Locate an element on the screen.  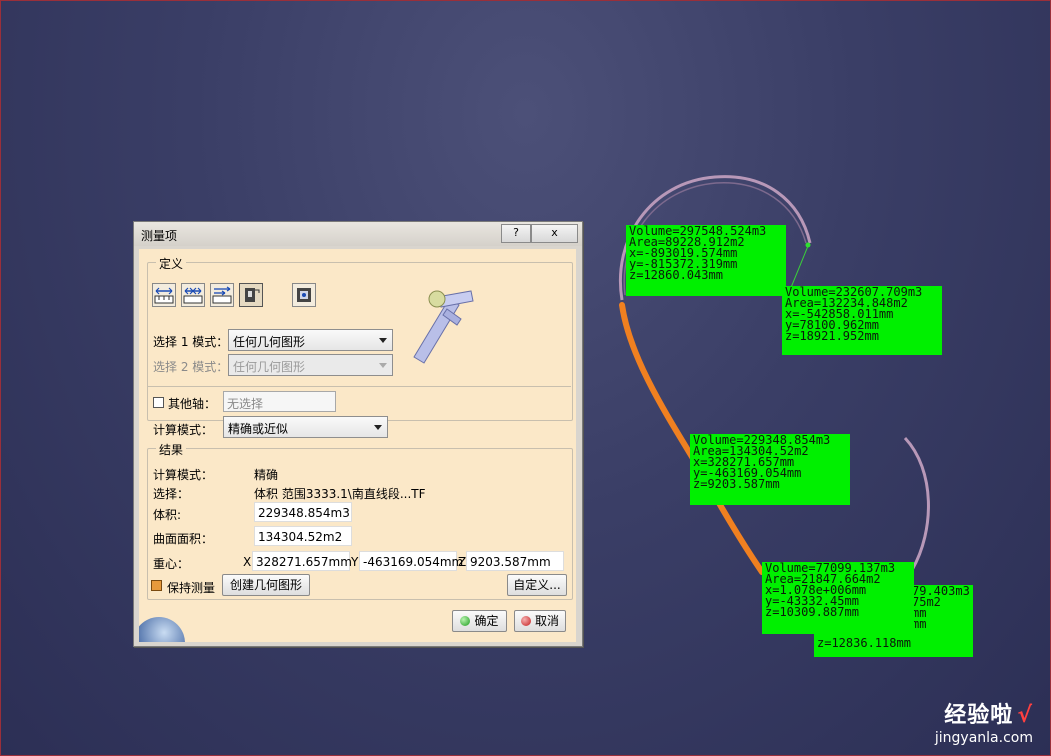
annotation-line: z=12860.043mm is located at coordinates (676, 275).